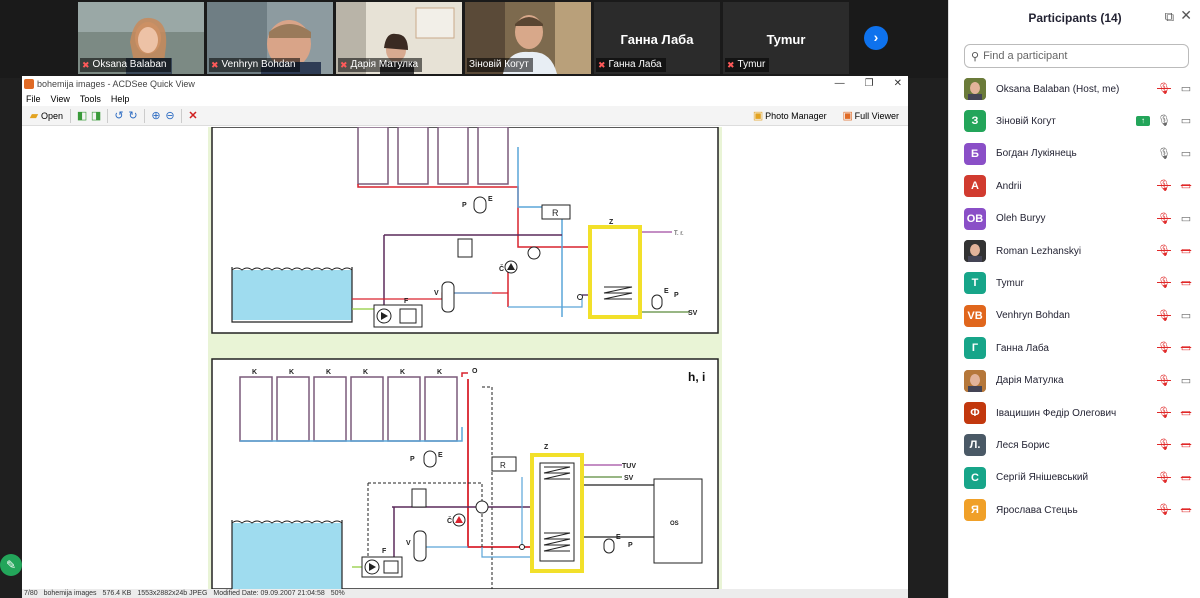 The image size is (1200, 598). Describe the element at coordinates (170, 116) in the screenshot. I see `zoom-out-icon: ⊖` at that location.